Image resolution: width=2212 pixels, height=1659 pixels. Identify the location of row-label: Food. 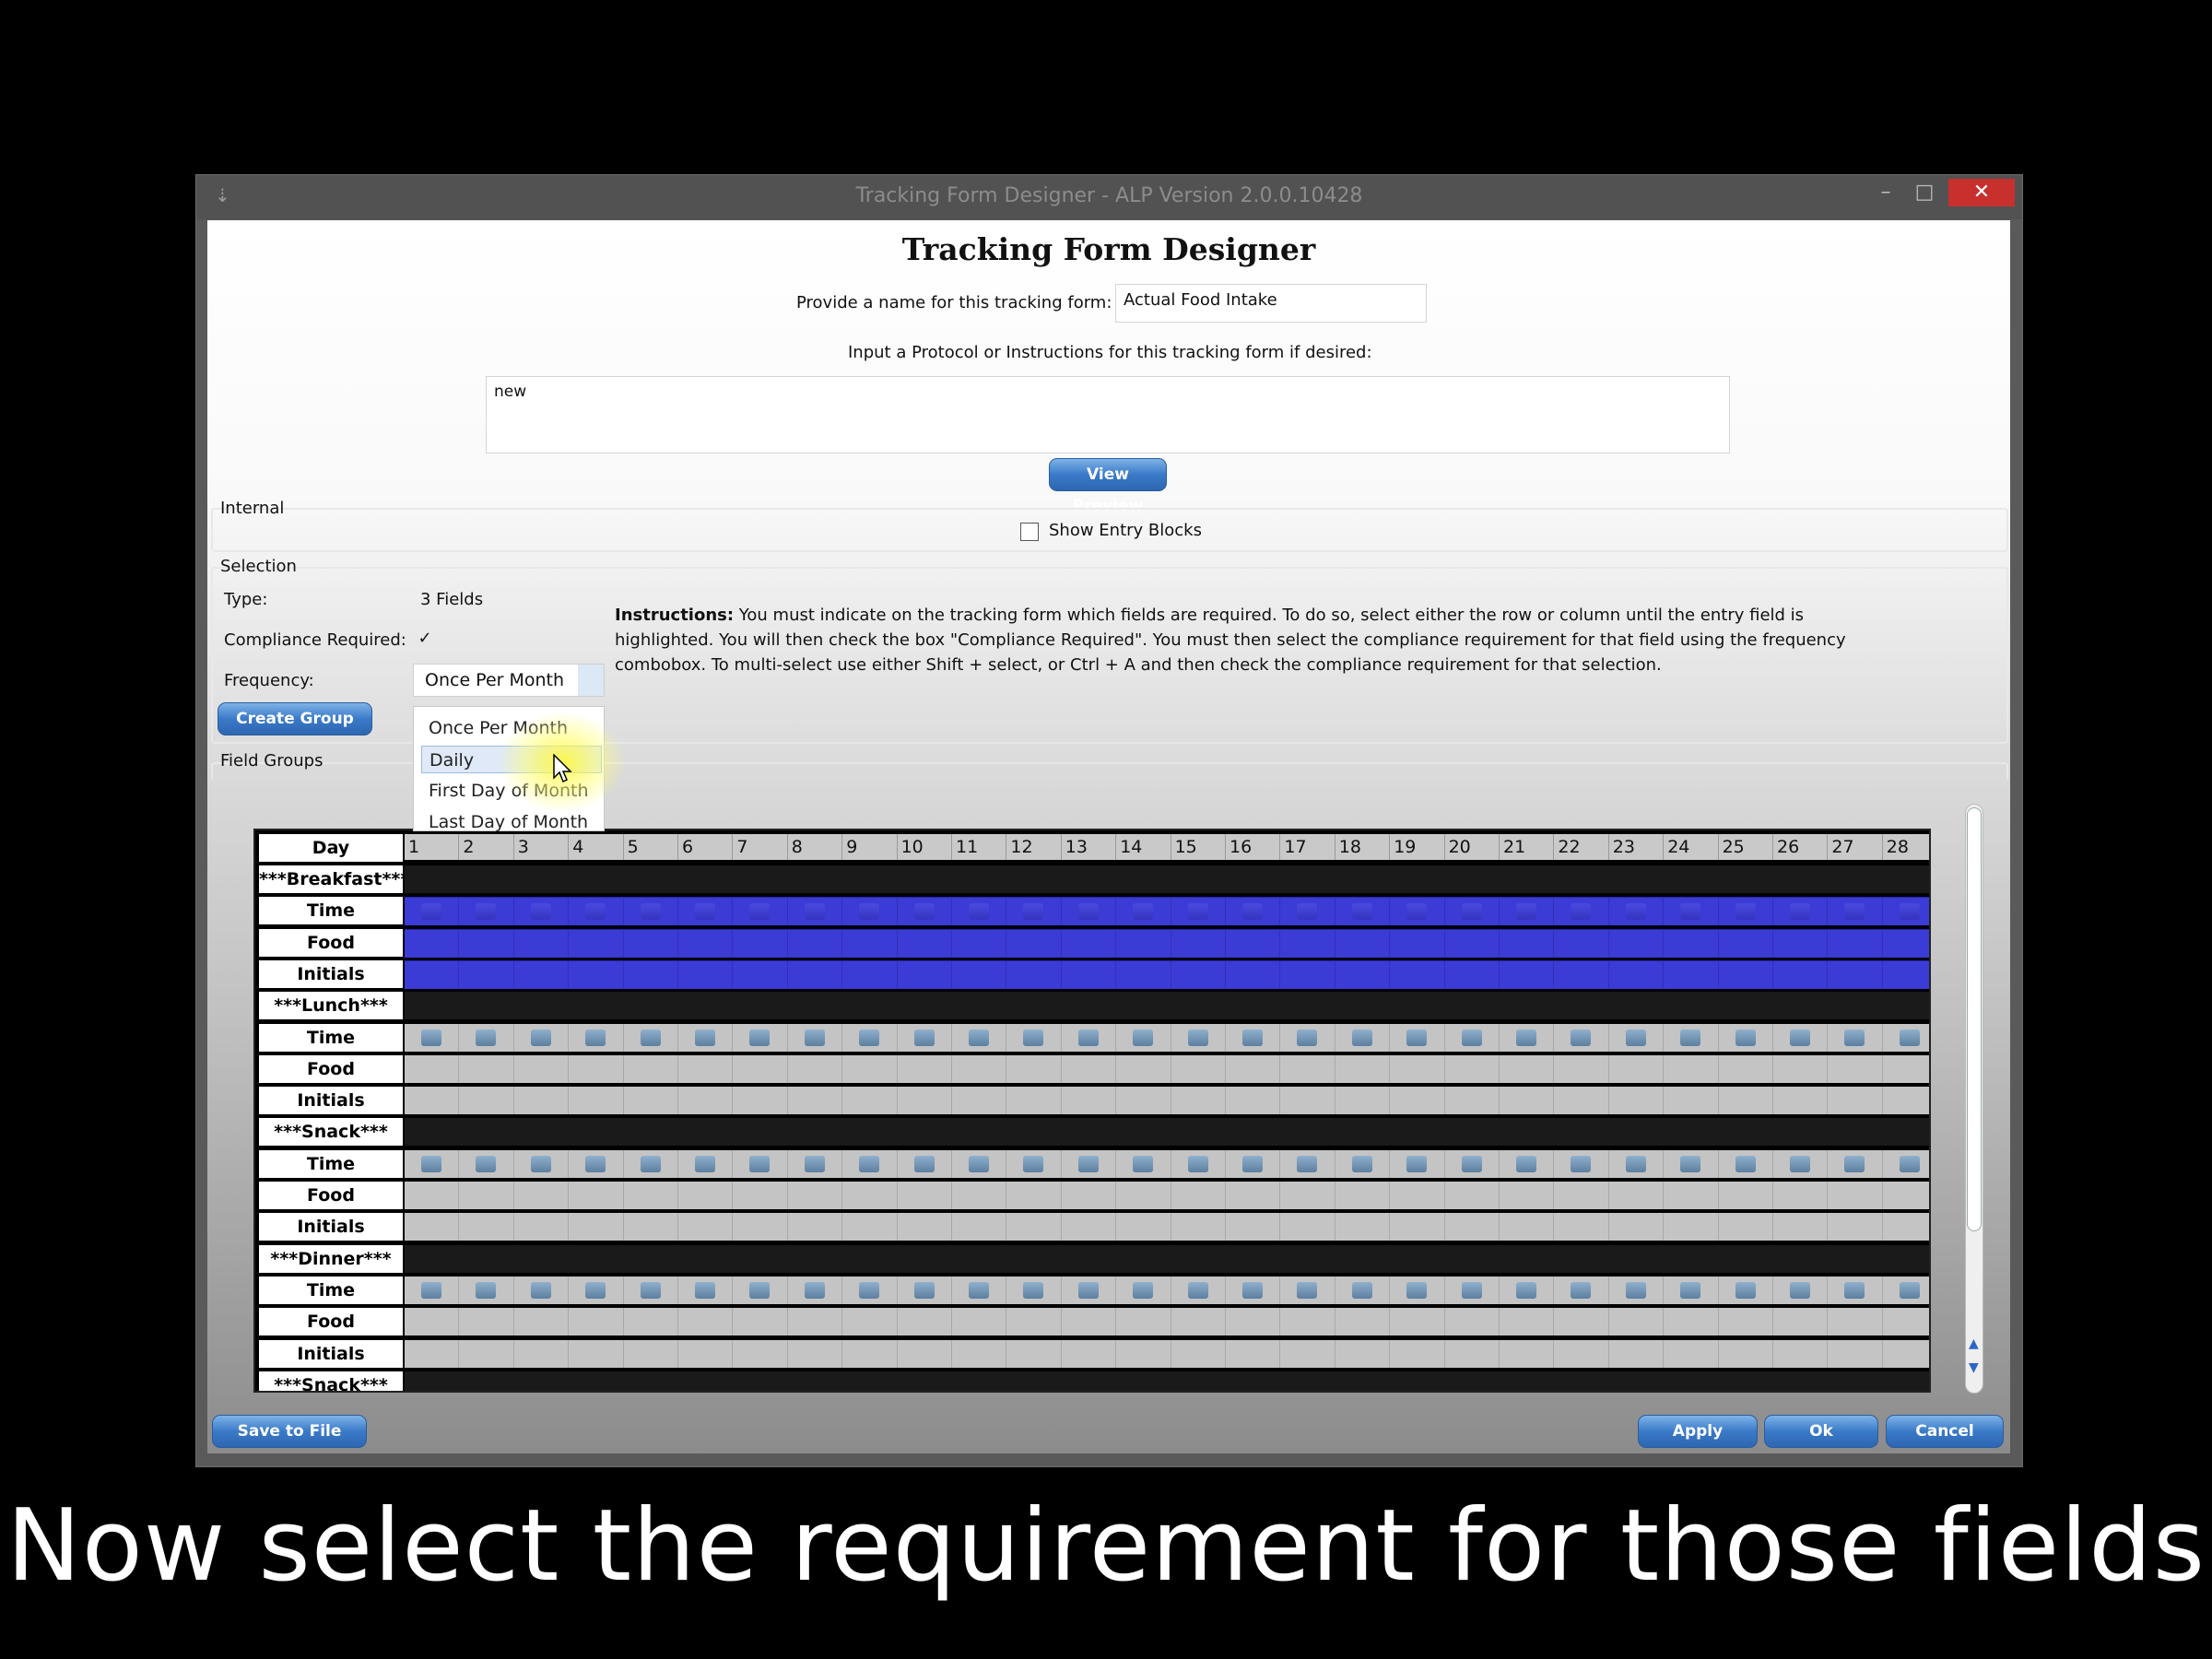
(331, 1068).